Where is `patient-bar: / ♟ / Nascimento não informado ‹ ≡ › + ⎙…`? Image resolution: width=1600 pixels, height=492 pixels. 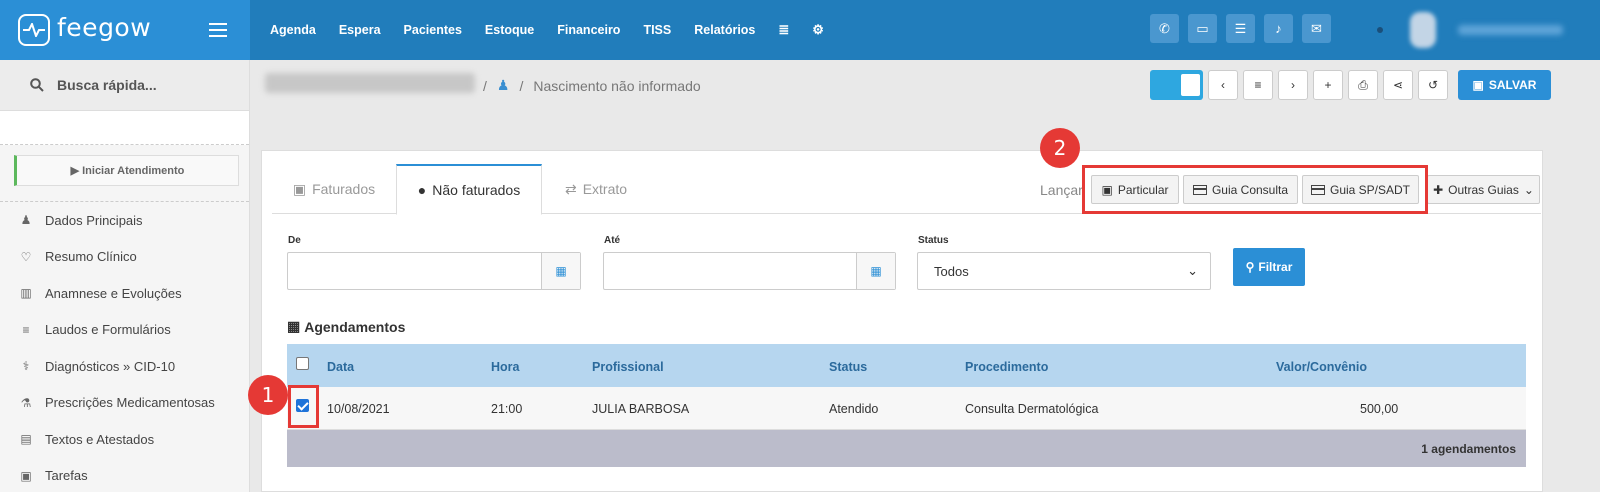
patient-bar: / ♟ / Nascimento não informado ‹ ≡ › + ⎙… is located at coordinates (925, 87).